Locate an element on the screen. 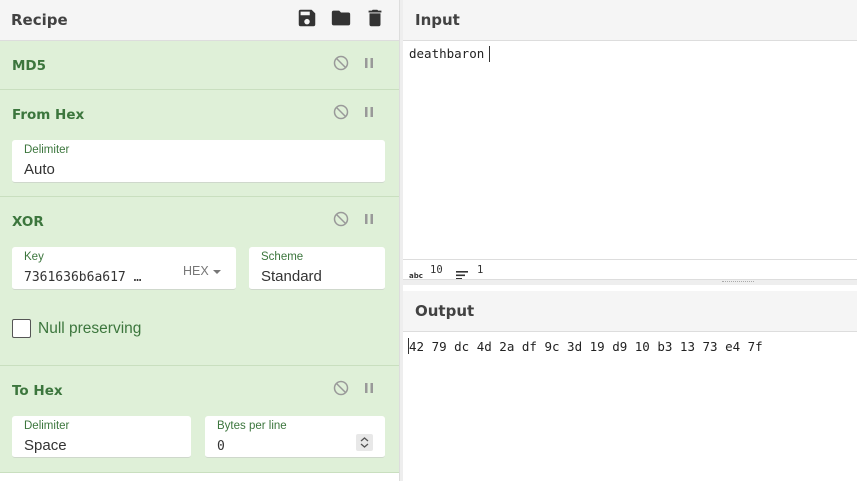 This screenshot has width=857, height=481. null-preserving-label: Null preserving is located at coordinates (89, 329).